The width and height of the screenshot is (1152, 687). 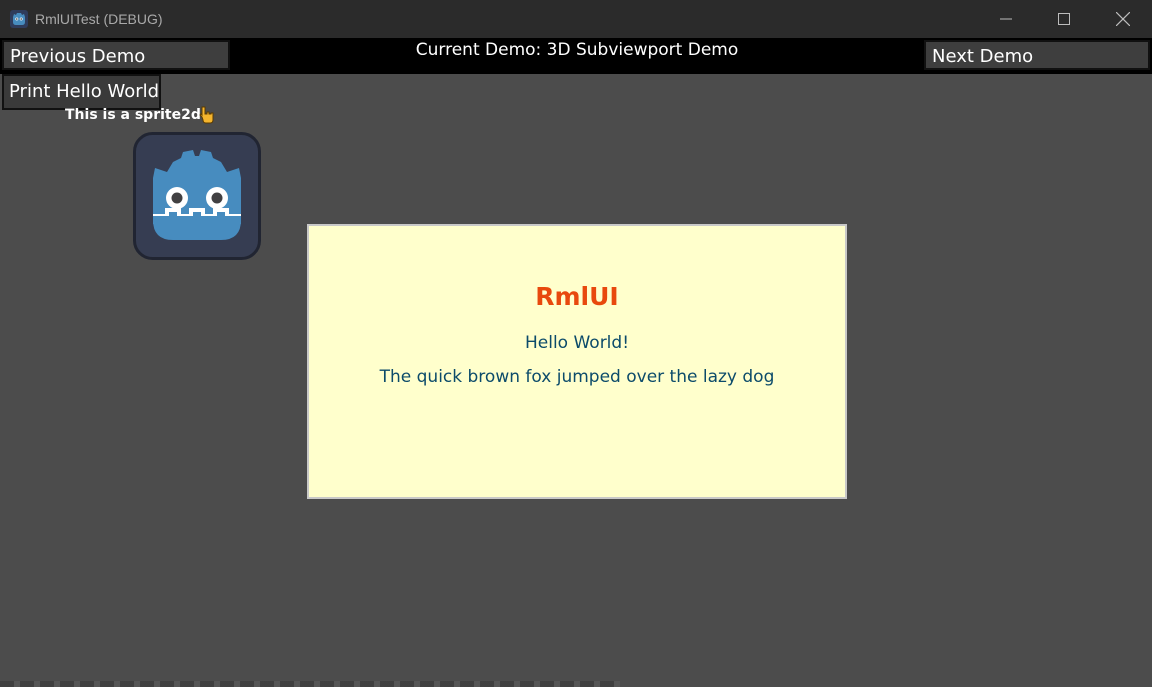 What do you see at coordinates (1037, 55) in the screenshot?
I see `next-demo-button: Next Demo` at bounding box center [1037, 55].